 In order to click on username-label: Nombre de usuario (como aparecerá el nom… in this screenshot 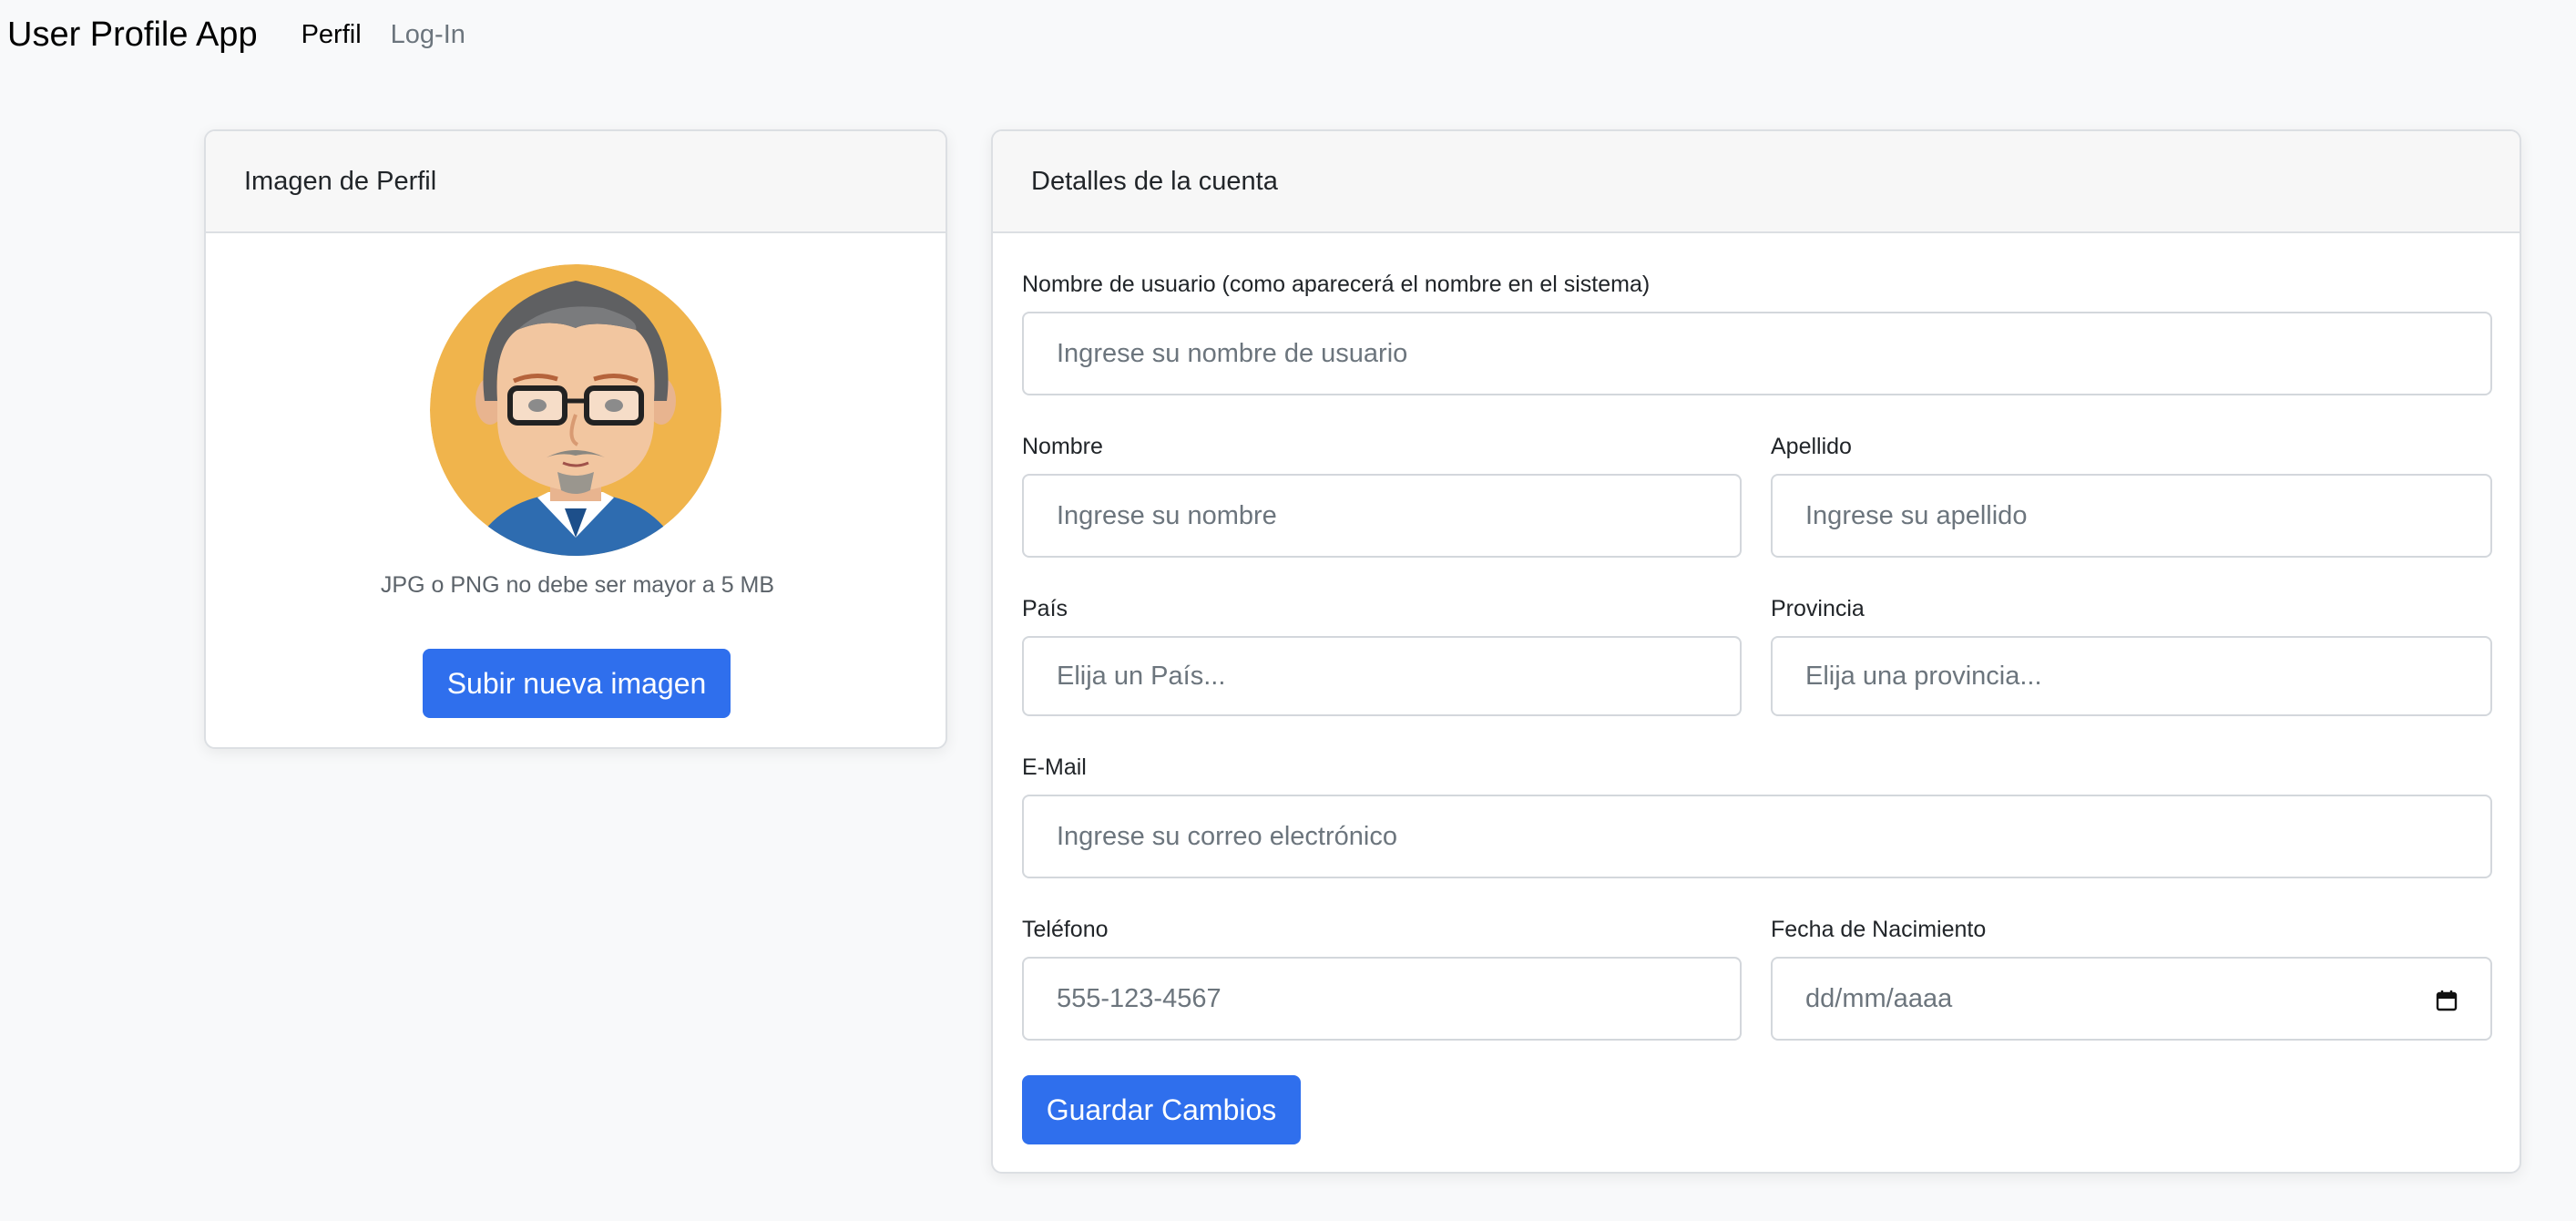, I will do `click(1336, 284)`.